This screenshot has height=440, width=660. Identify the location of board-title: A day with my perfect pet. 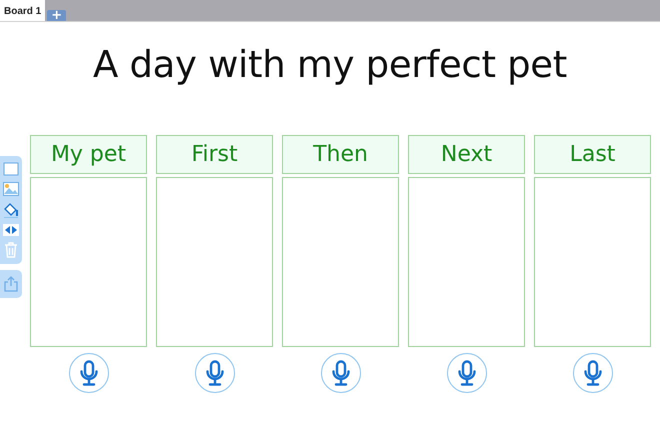
(330, 65).